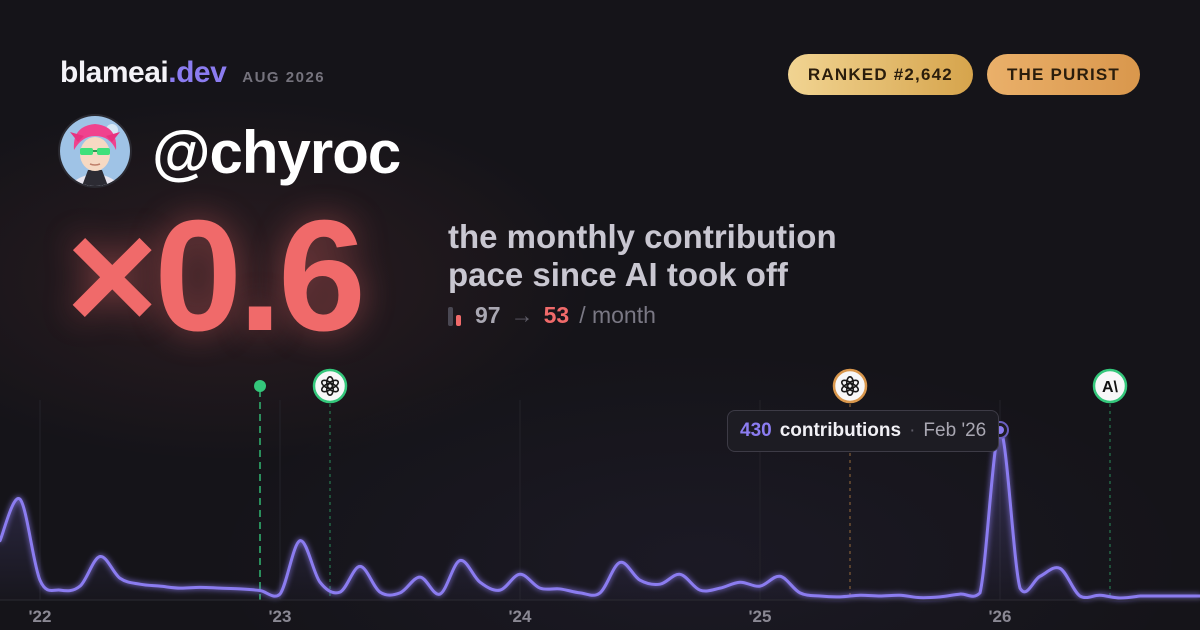 This screenshot has width=1200, height=630. Describe the element at coordinates (642, 236) in the screenshot. I see `description-line-1: the monthly contribution` at that location.